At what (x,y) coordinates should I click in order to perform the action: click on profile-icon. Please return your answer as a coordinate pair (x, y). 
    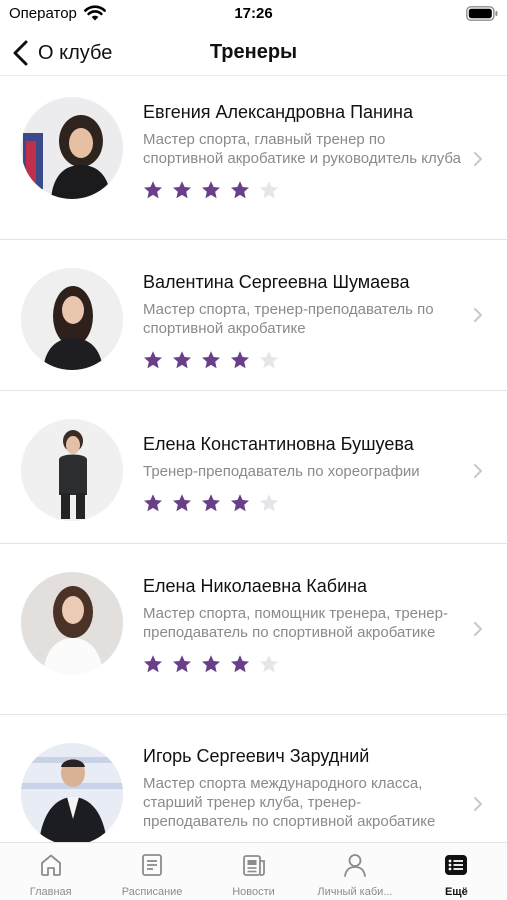
    Looking at the image, I should click on (355, 865).